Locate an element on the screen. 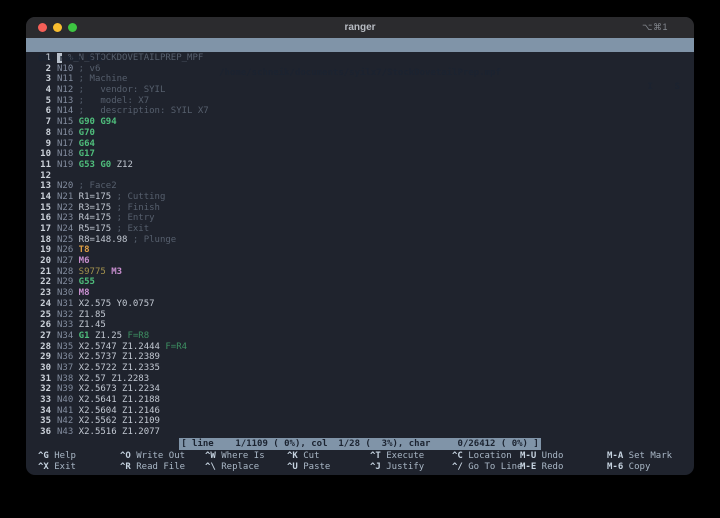  line-content: N13 ; model: X7 is located at coordinates (375, 101).